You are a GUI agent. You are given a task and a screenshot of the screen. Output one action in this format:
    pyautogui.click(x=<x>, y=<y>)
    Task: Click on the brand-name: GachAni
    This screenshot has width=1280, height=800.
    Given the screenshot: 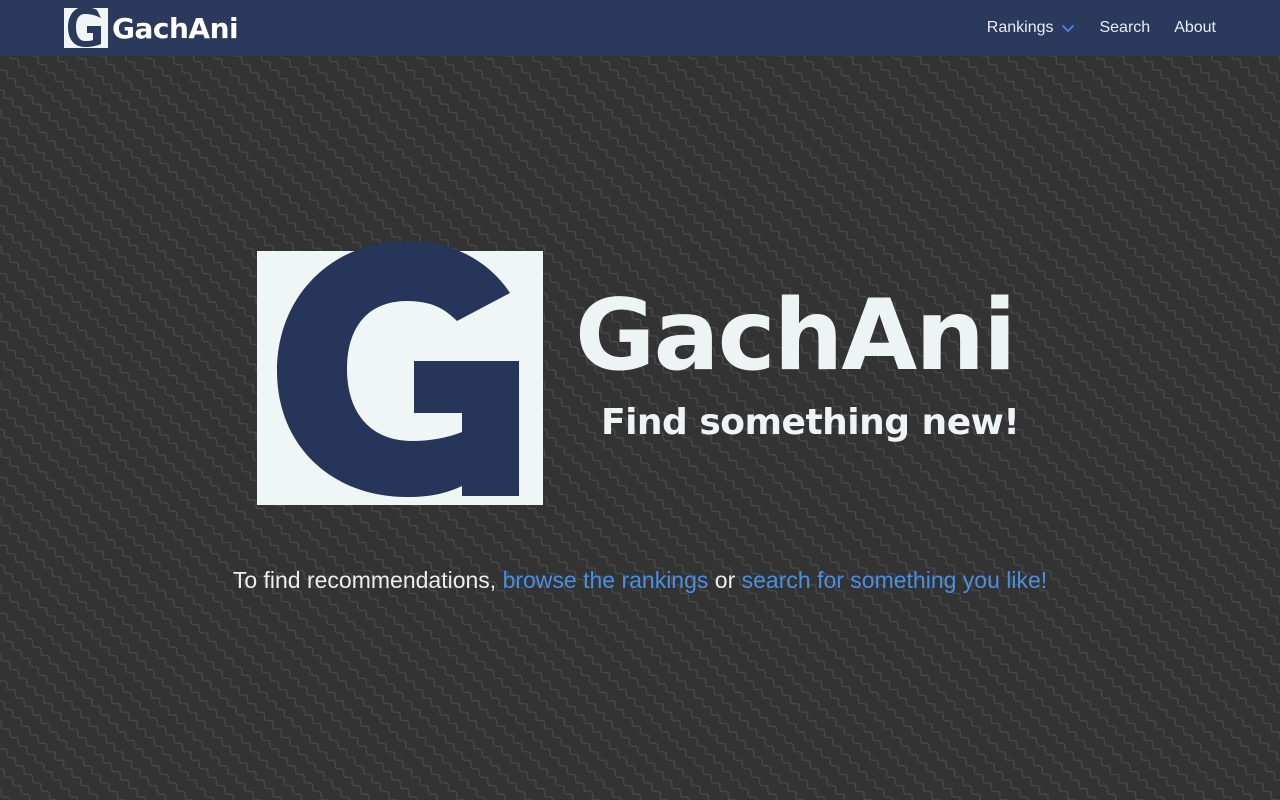 What is the action you would take?
    pyautogui.click(x=175, y=28)
    